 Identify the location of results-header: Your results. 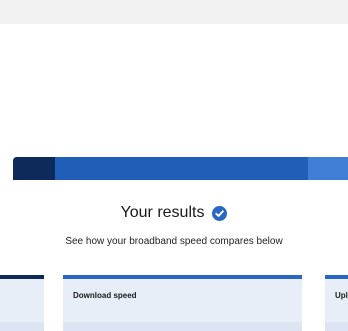
(174, 213).